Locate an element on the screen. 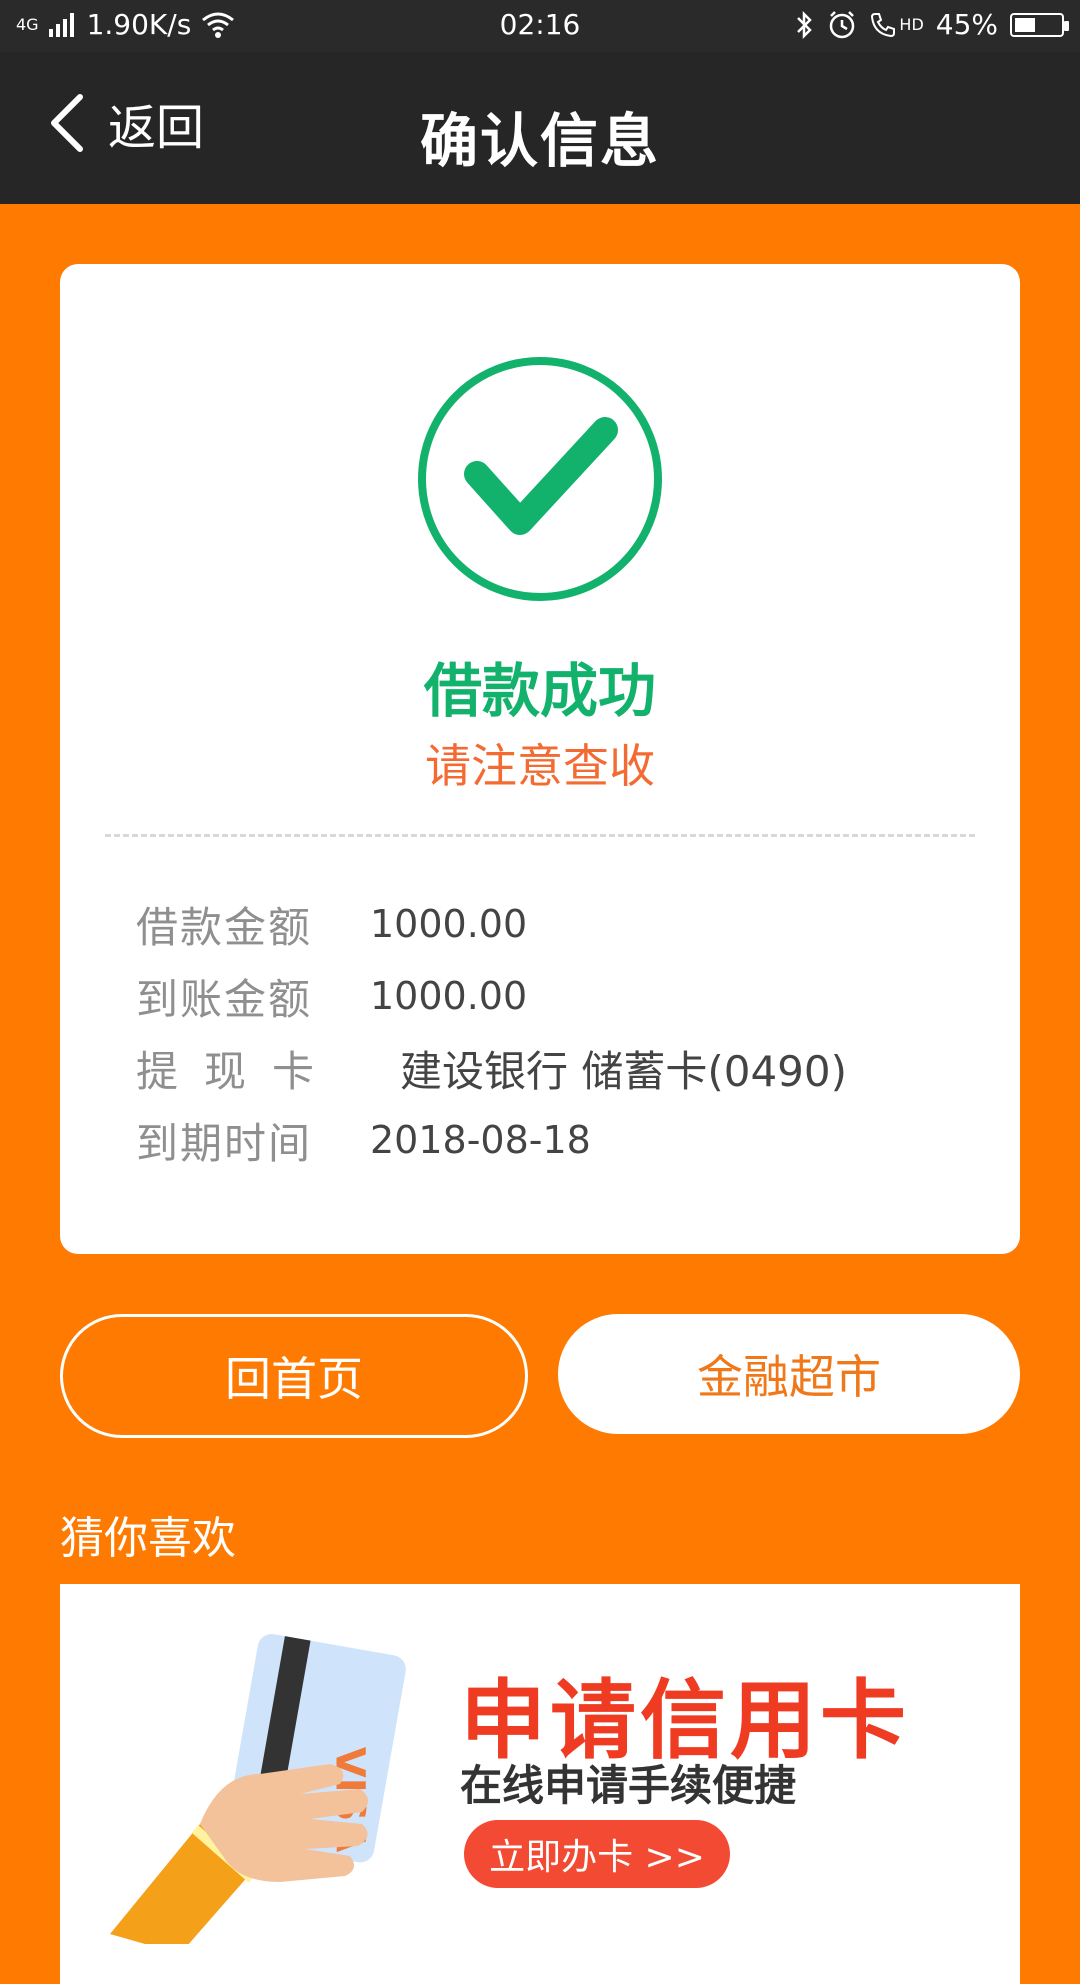  hd-call-indicator: HD is located at coordinates (896, 25).